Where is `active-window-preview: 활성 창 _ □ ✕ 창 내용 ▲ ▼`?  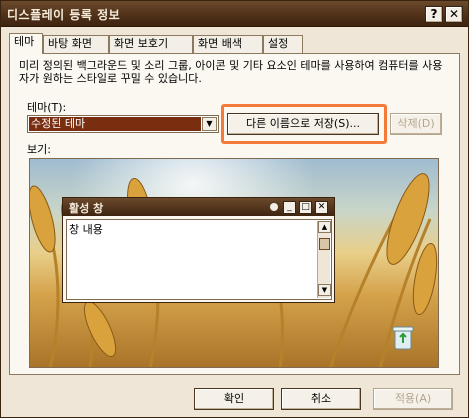
active-window-preview: 활성 창 _ □ ✕ 창 내용 ▲ ▼ is located at coordinates (198, 250).